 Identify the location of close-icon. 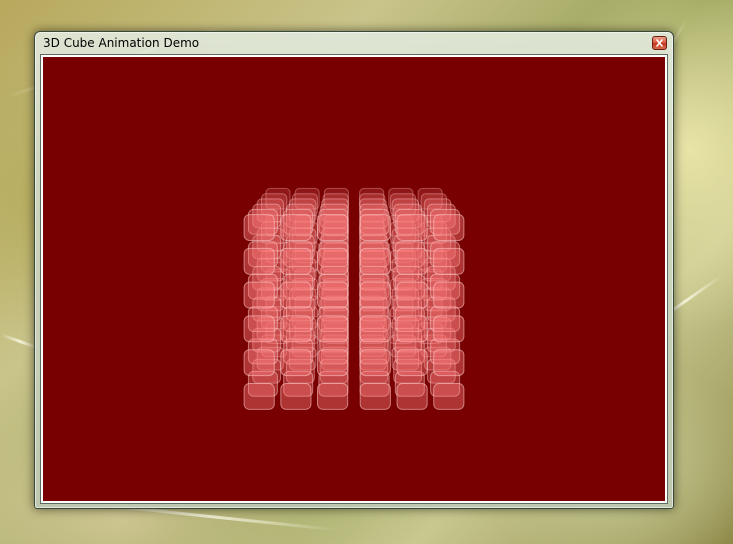
(659, 43).